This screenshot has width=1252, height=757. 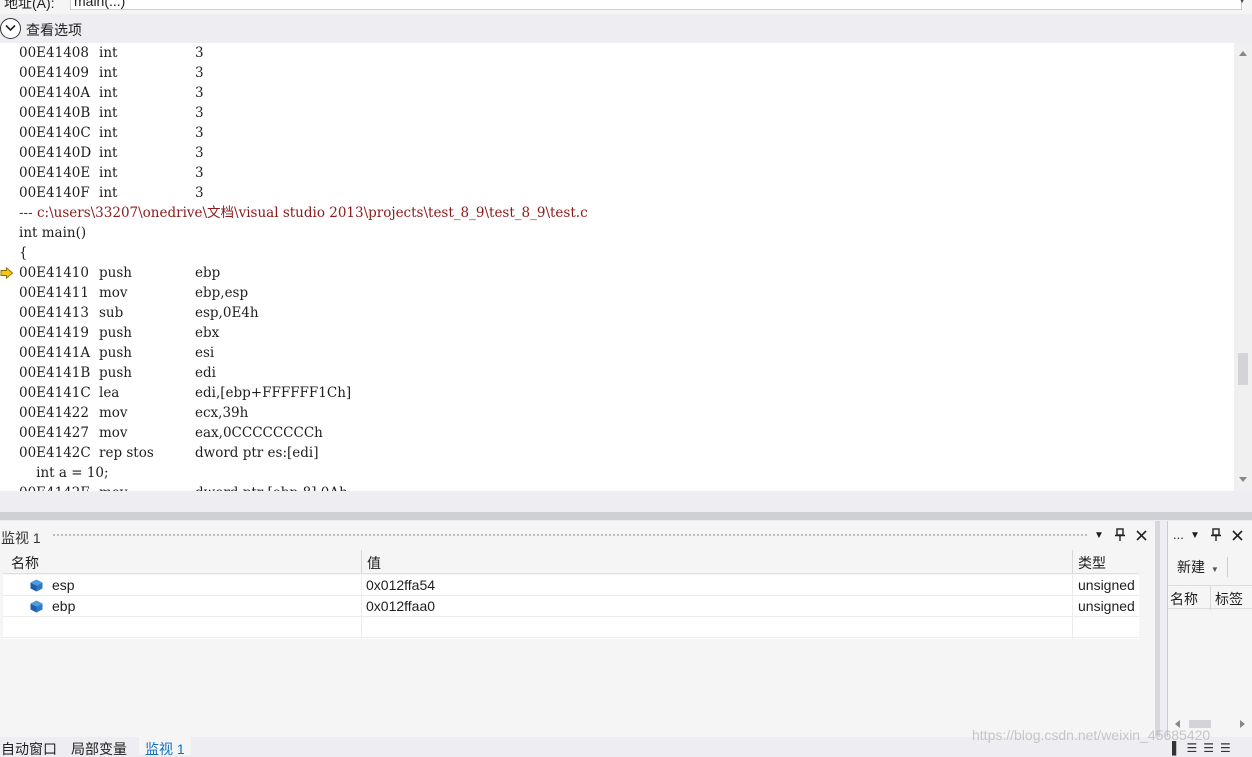 I want to click on instruction-line: 00E41419 push ebx, so click(x=616, y=333).